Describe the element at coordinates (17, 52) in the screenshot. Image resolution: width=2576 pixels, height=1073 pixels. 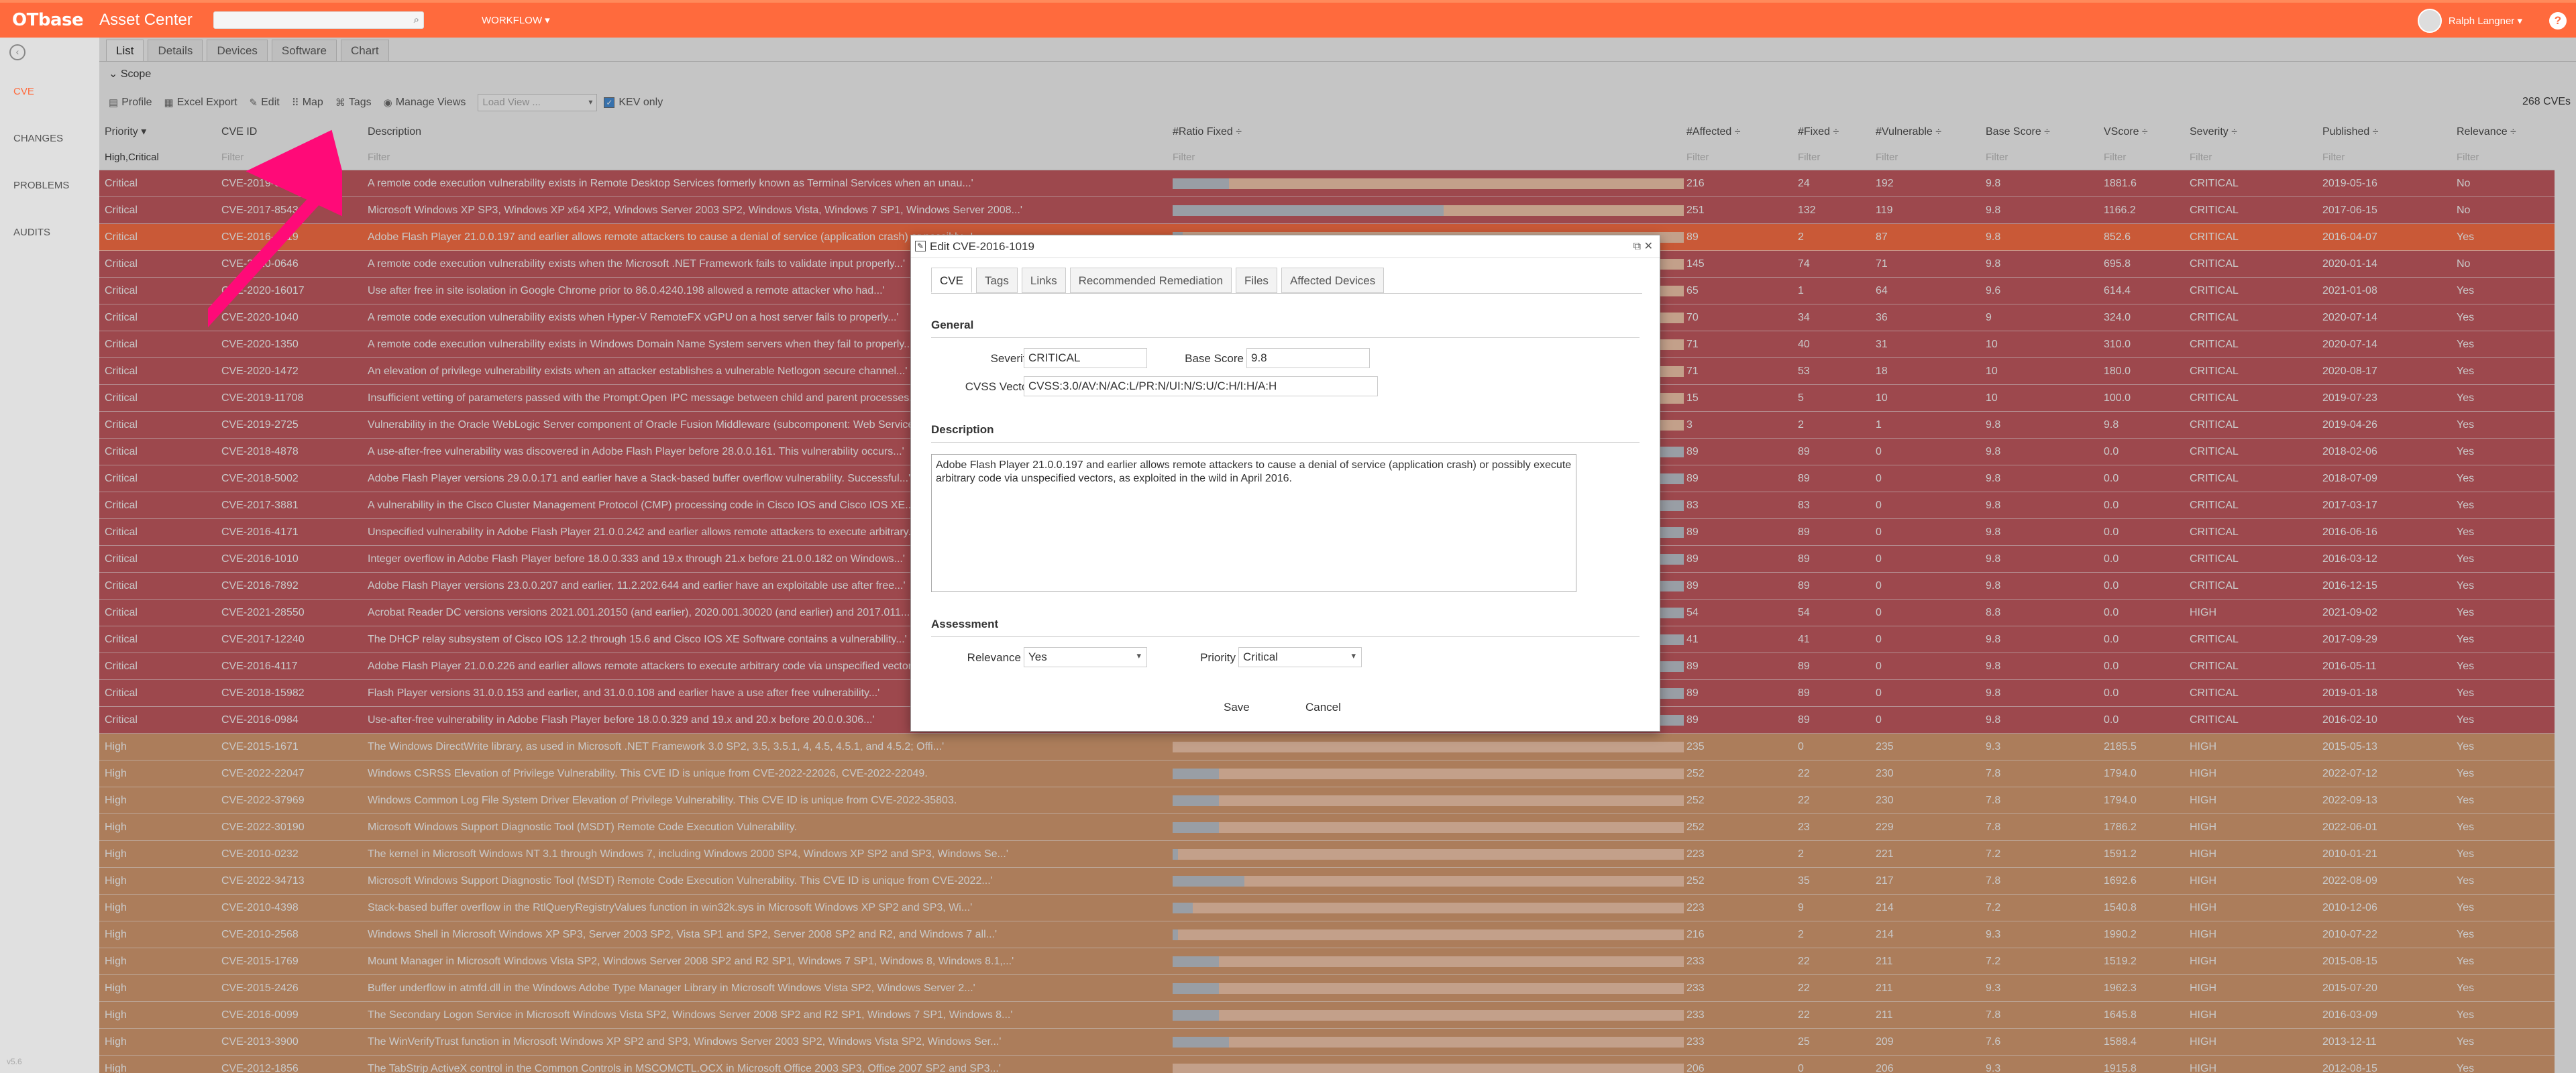
I see `back-icon: ‹` at that location.